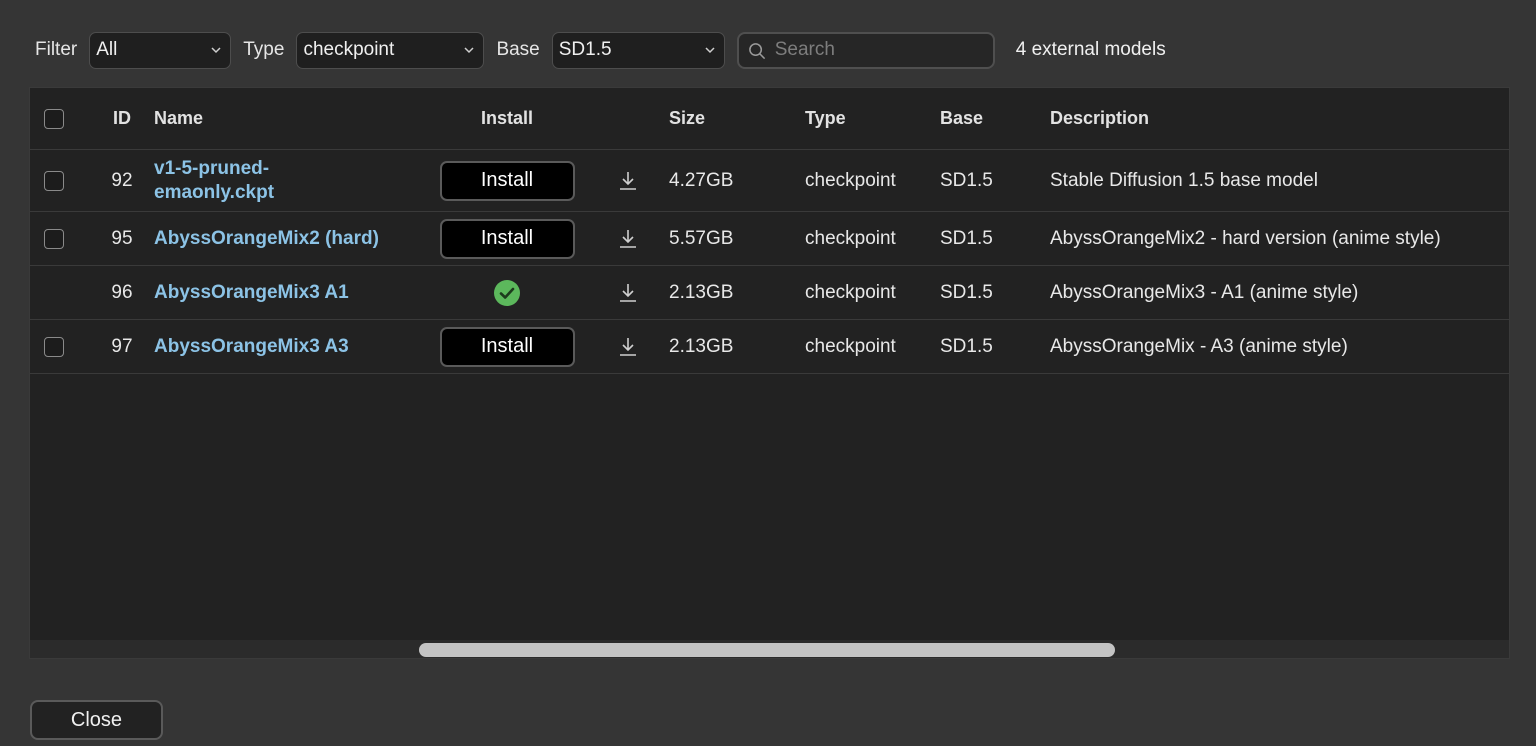  Describe the element at coordinates (1099, 118) in the screenshot. I see `header-description: Description` at that location.